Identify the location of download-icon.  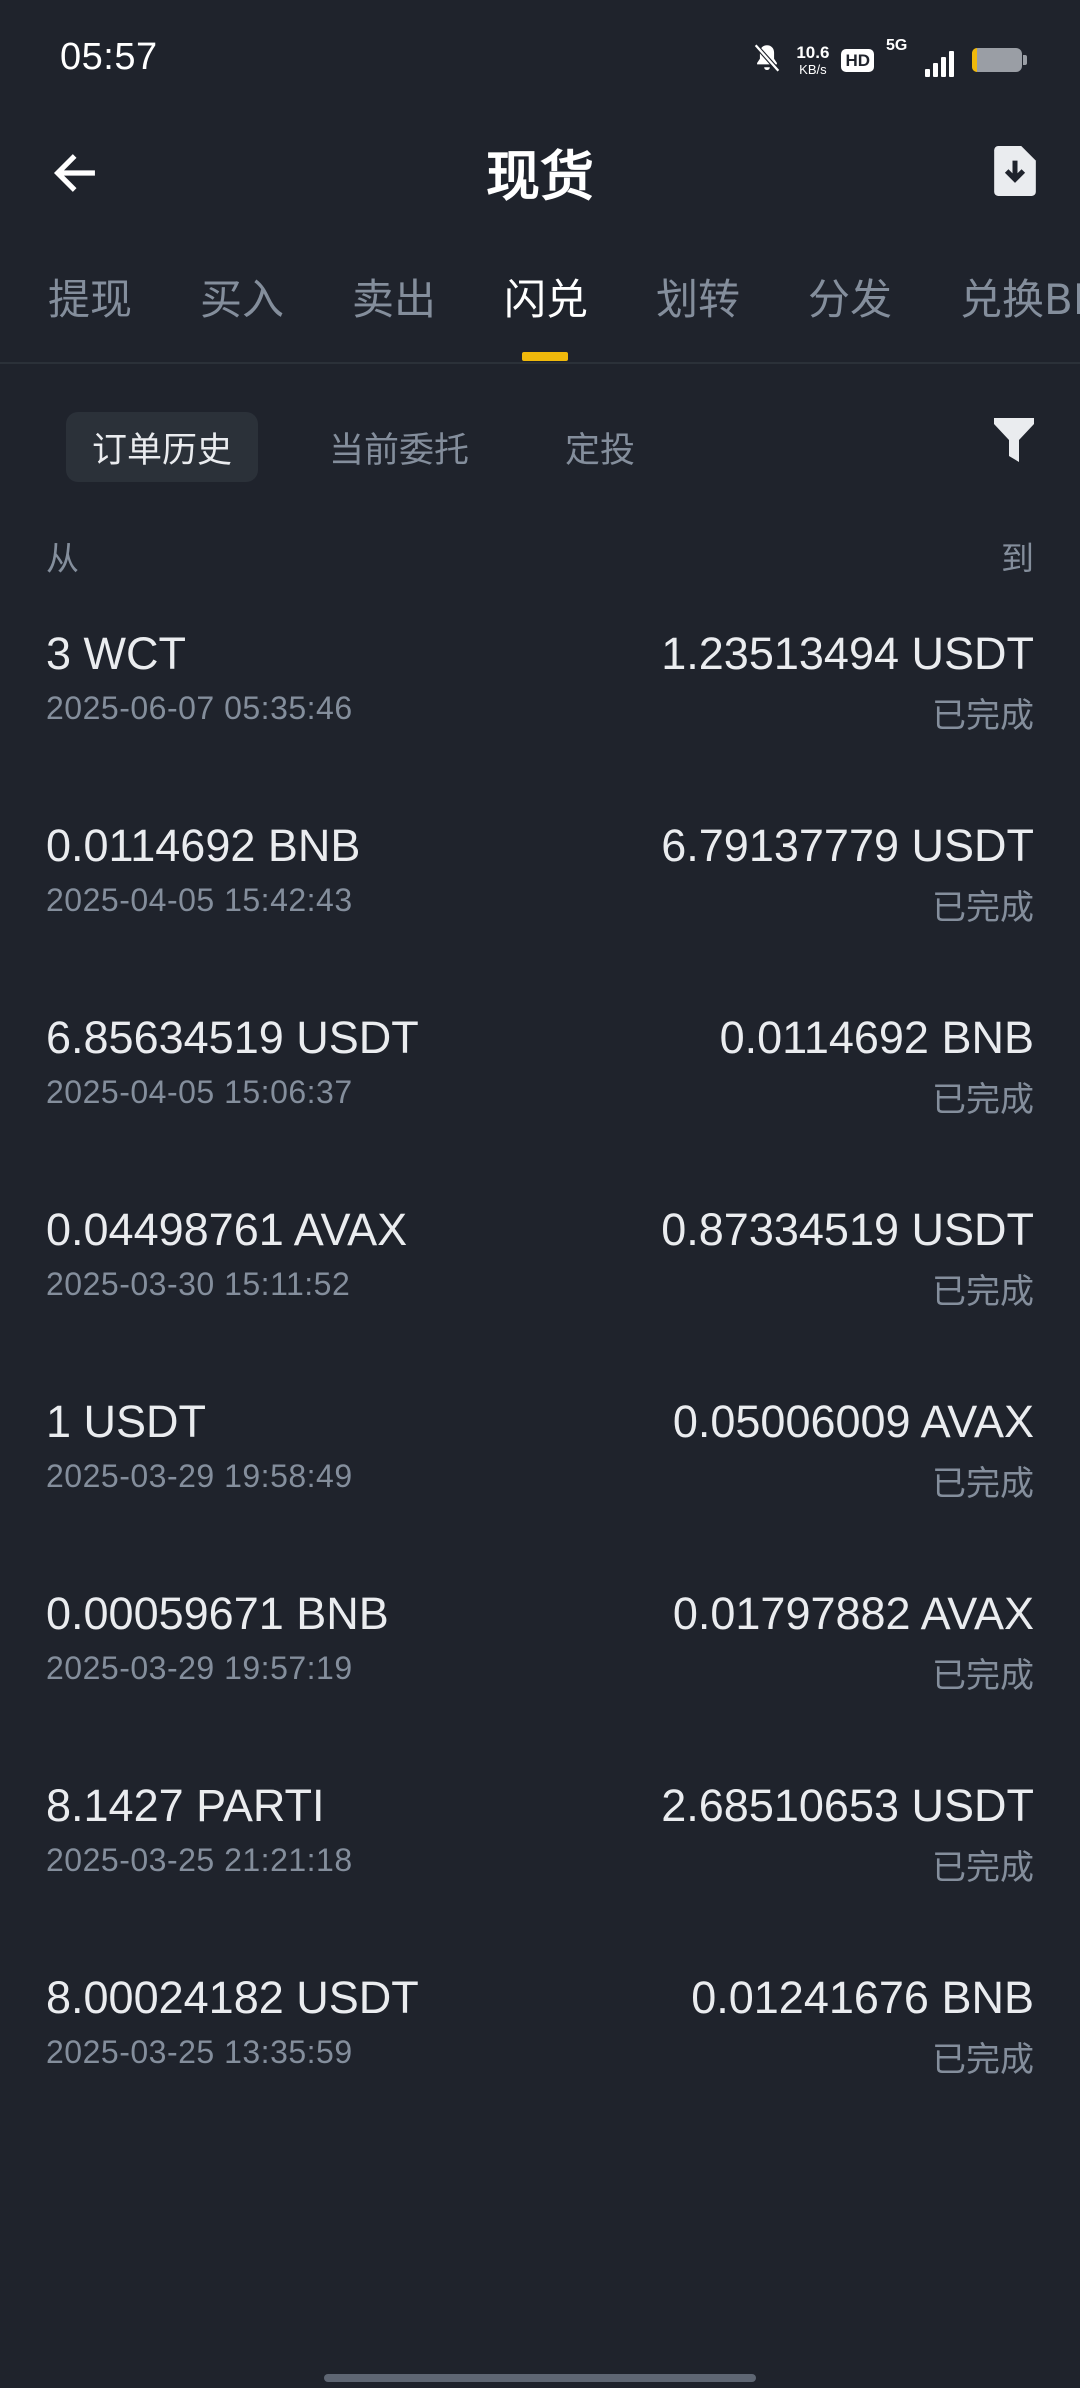
(1015, 173).